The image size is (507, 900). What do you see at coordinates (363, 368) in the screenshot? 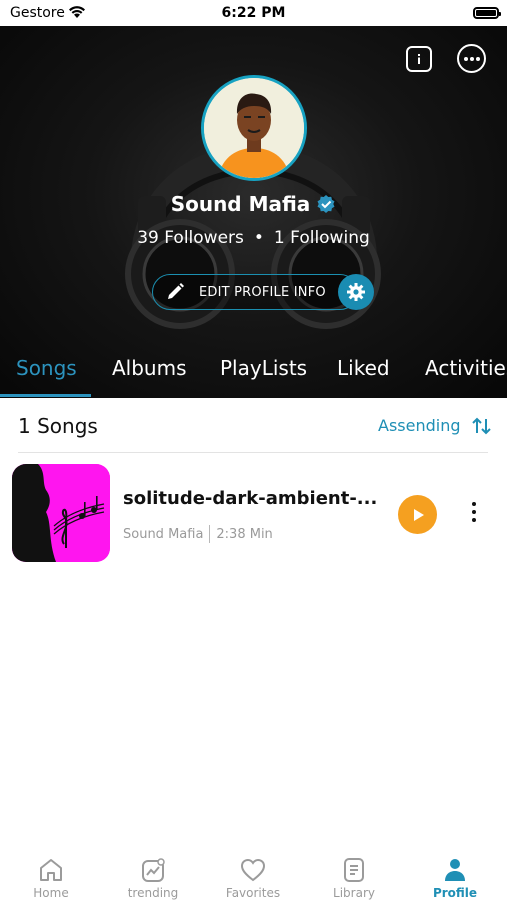
I see `tab-liked: Liked` at bounding box center [363, 368].